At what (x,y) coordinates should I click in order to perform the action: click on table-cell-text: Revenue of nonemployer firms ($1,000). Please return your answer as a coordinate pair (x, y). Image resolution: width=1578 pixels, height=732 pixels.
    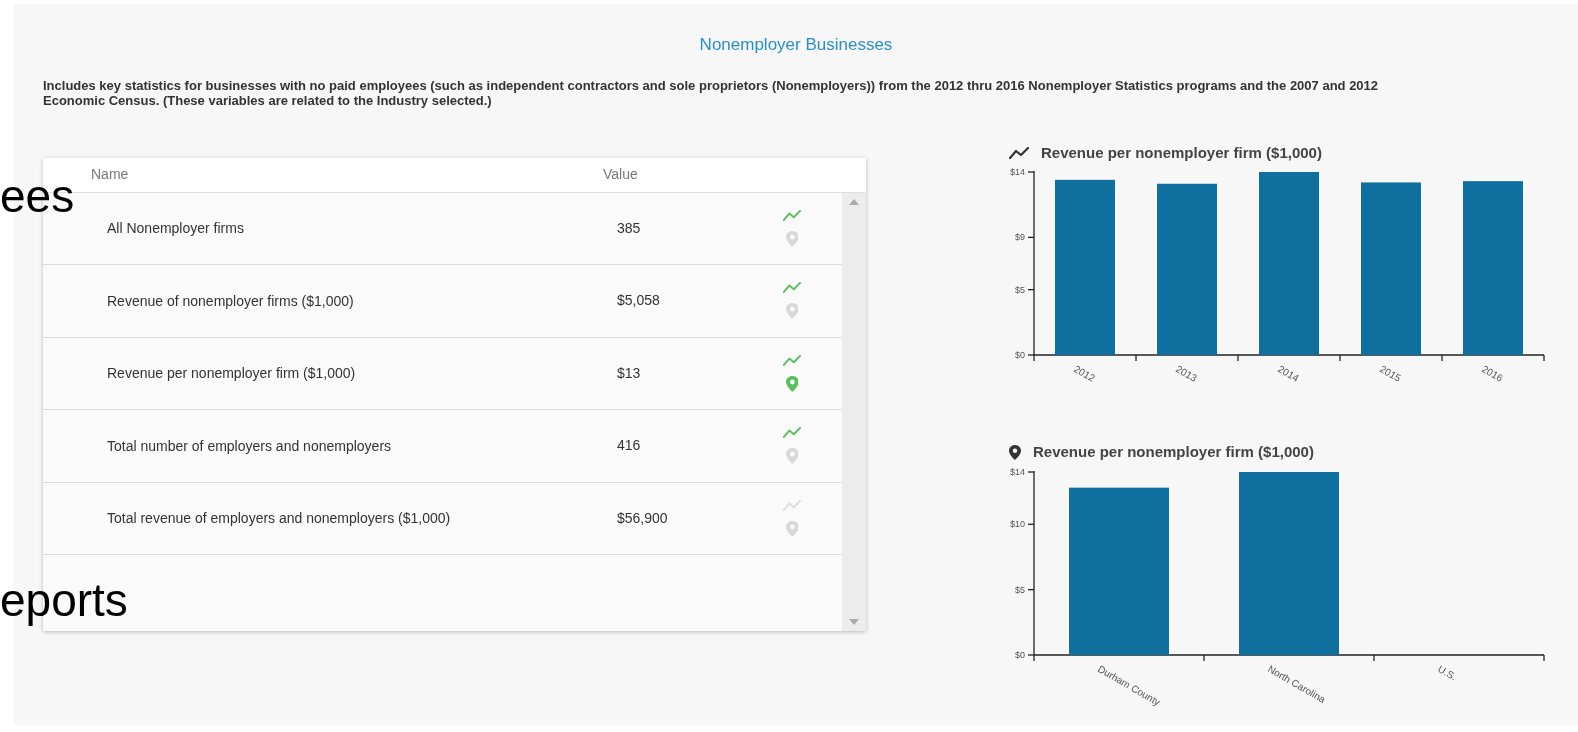
    Looking at the image, I should click on (231, 301).